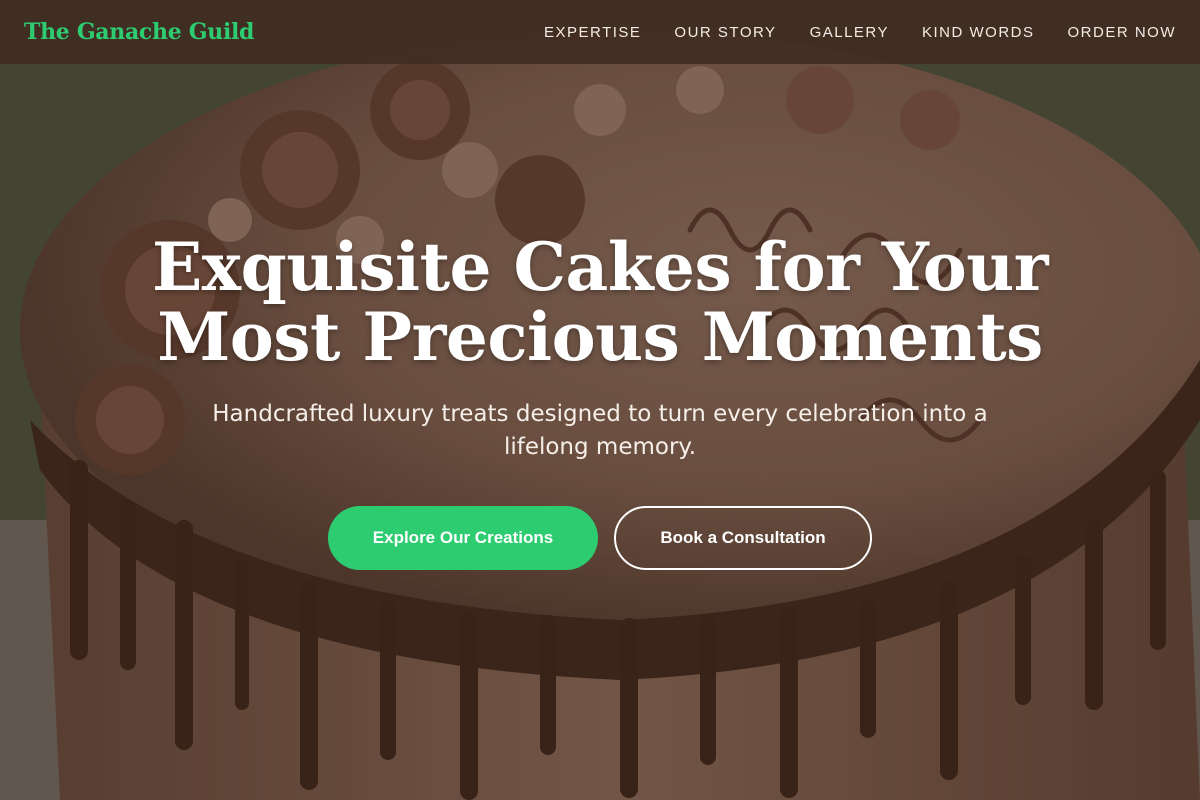 The width and height of the screenshot is (1200, 800). I want to click on hero-headline-line1: Exquisite Cakes for Your, so click(600, 267).